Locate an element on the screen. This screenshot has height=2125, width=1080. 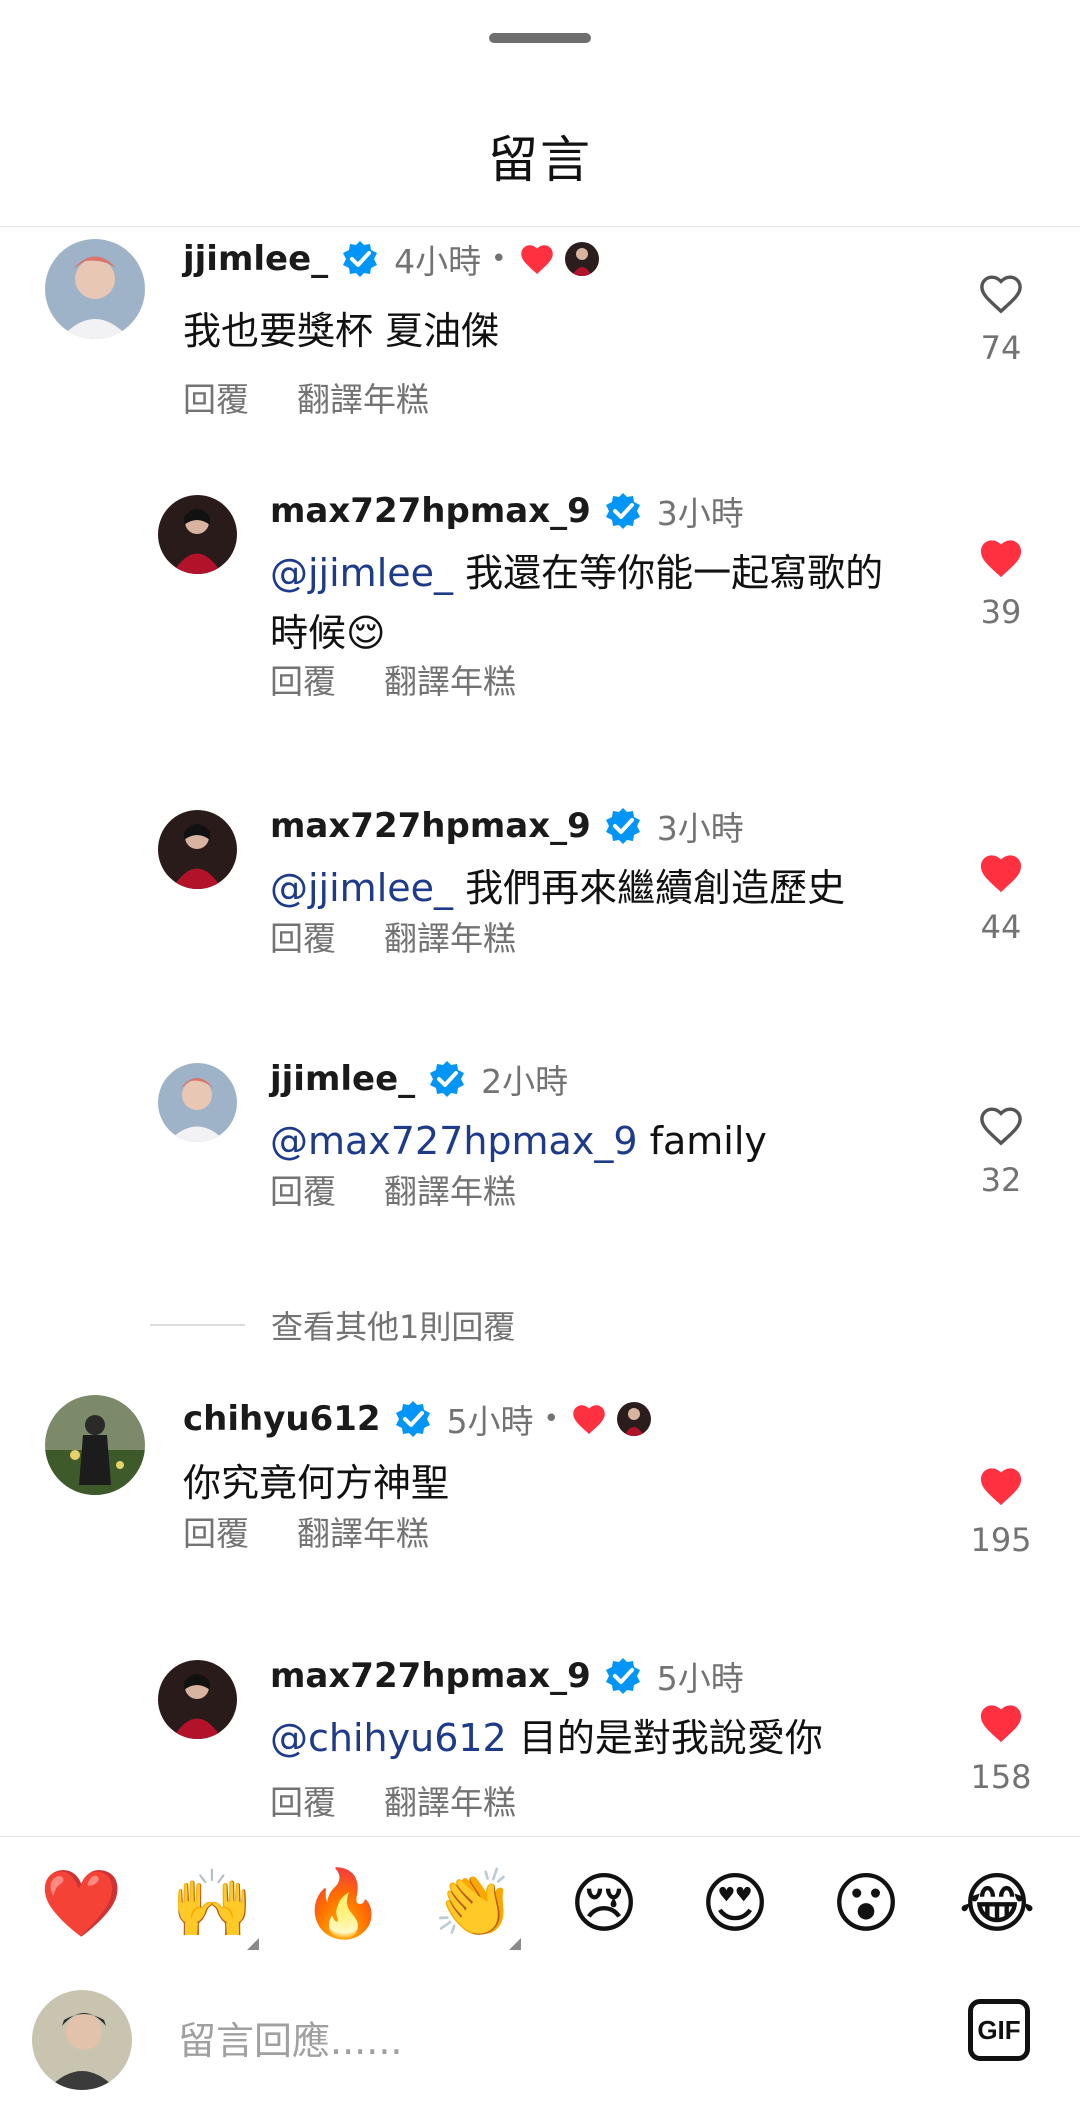
comment-body: family is located at coordinates (702, 1141).